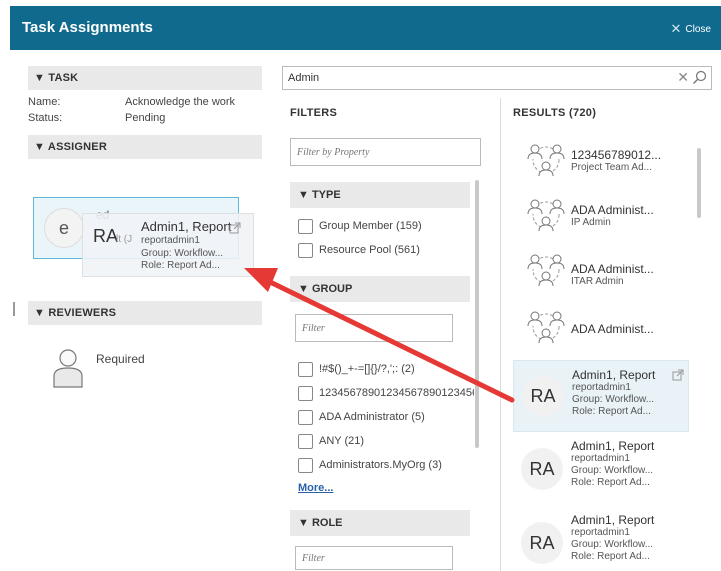 The height and width of the screenshot is (571, 721). I want to click on search-box: ✕, so click(497, 78).